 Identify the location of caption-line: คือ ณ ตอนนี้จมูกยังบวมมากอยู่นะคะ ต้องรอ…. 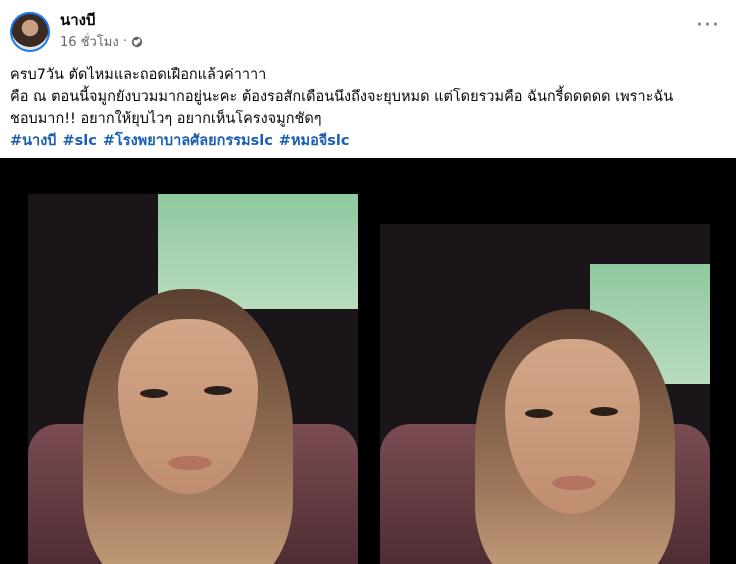
(342, 97).